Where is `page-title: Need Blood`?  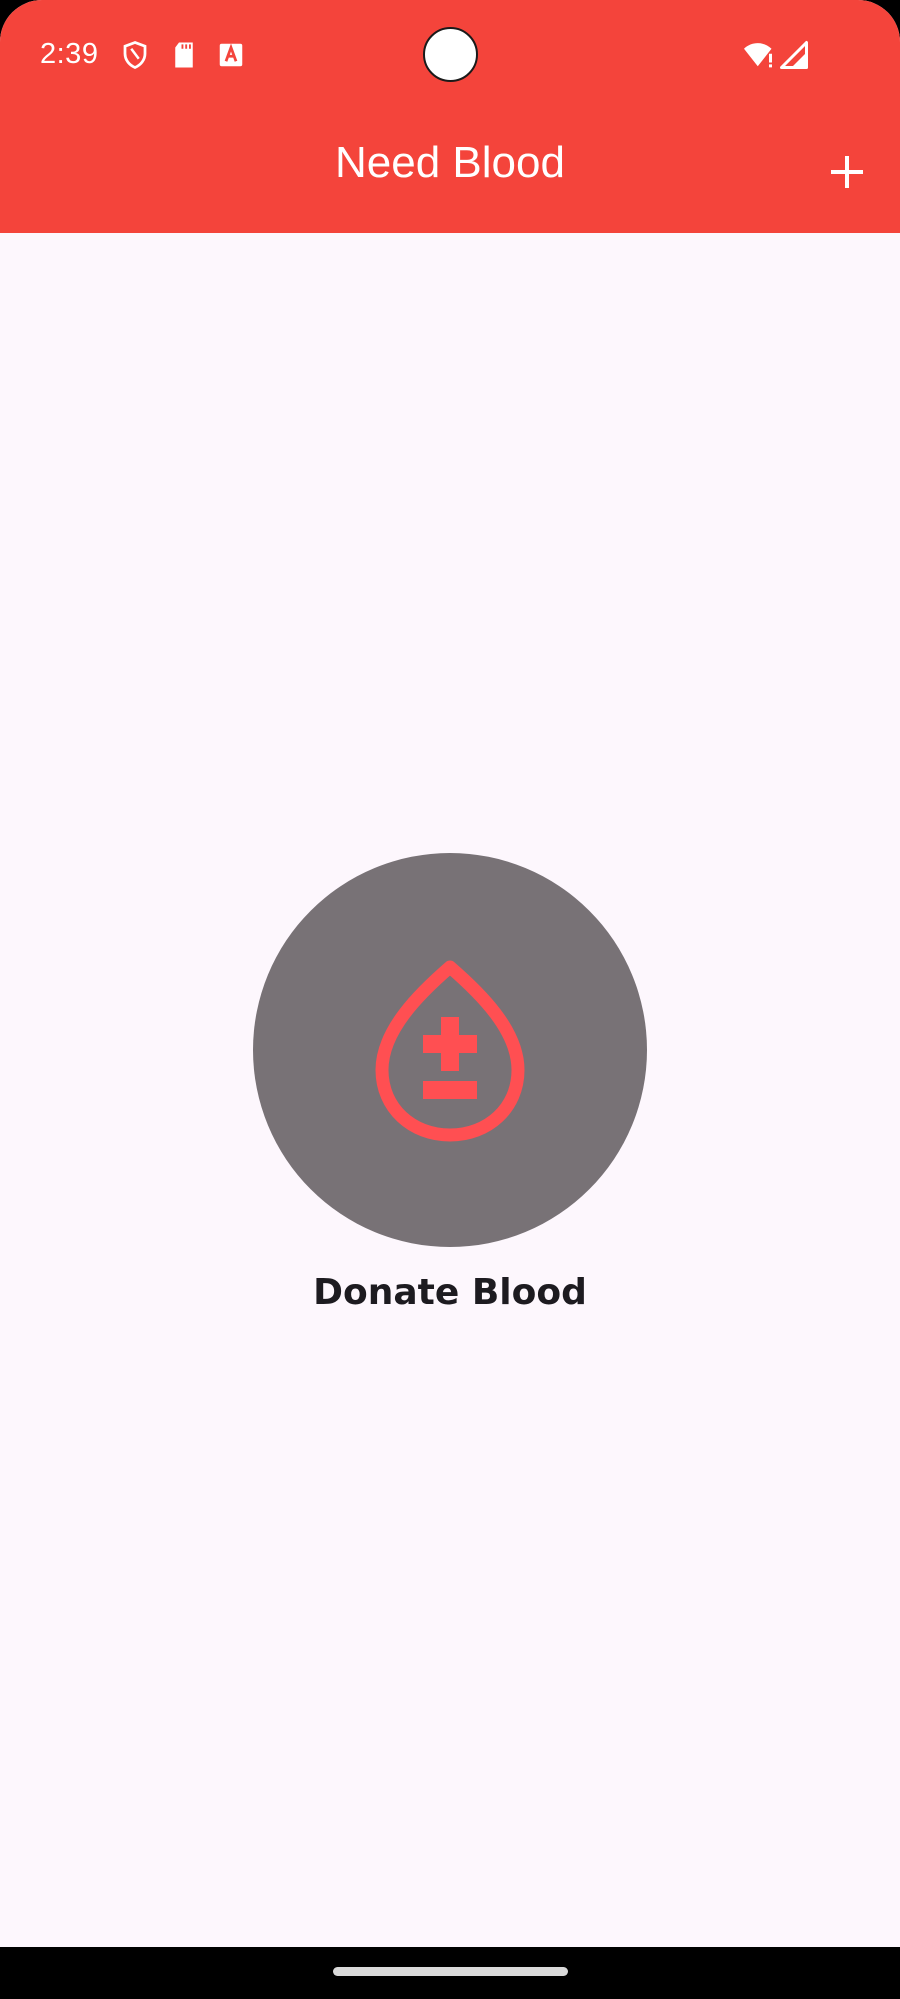 page-title: Need Blood is located at coordinates (450, 162).